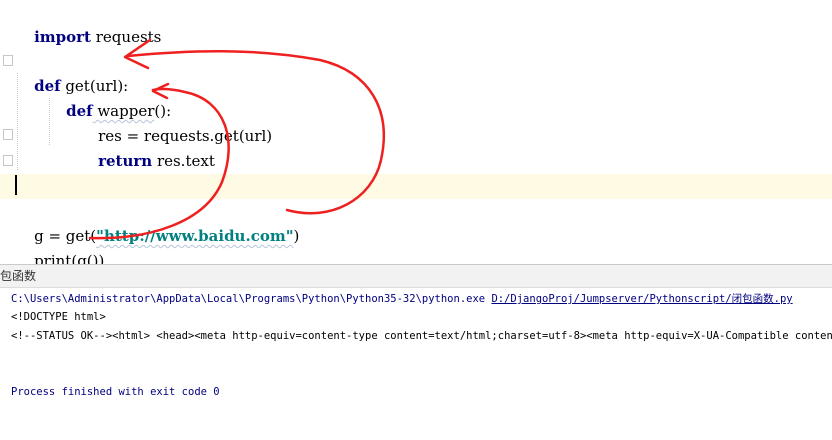 This screenshot has width=832, height=440. I want to click on console-output-line: <!DOCTYPE html>, so click(58, 317).